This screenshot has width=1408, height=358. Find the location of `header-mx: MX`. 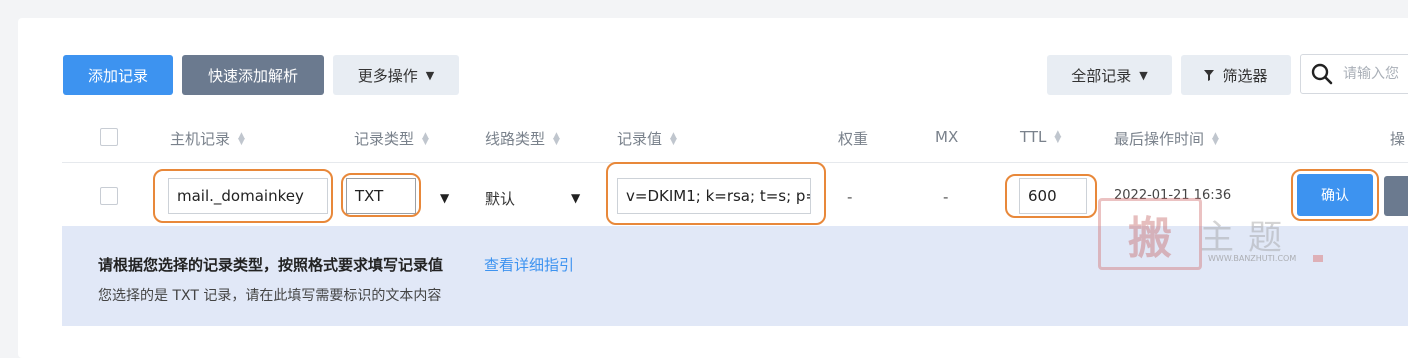

header-mx: MX is located at coordinates (946, 137).